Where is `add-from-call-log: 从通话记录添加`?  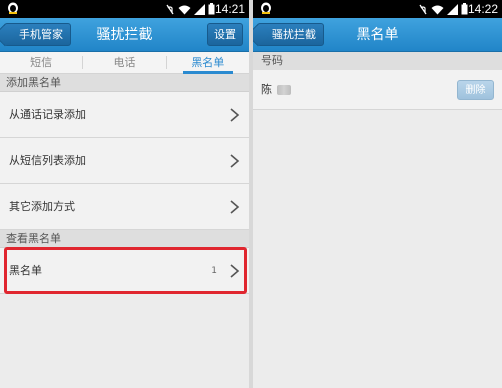 add-from-call-log: 从通话记录添加 is located at coordinates (124, 115).